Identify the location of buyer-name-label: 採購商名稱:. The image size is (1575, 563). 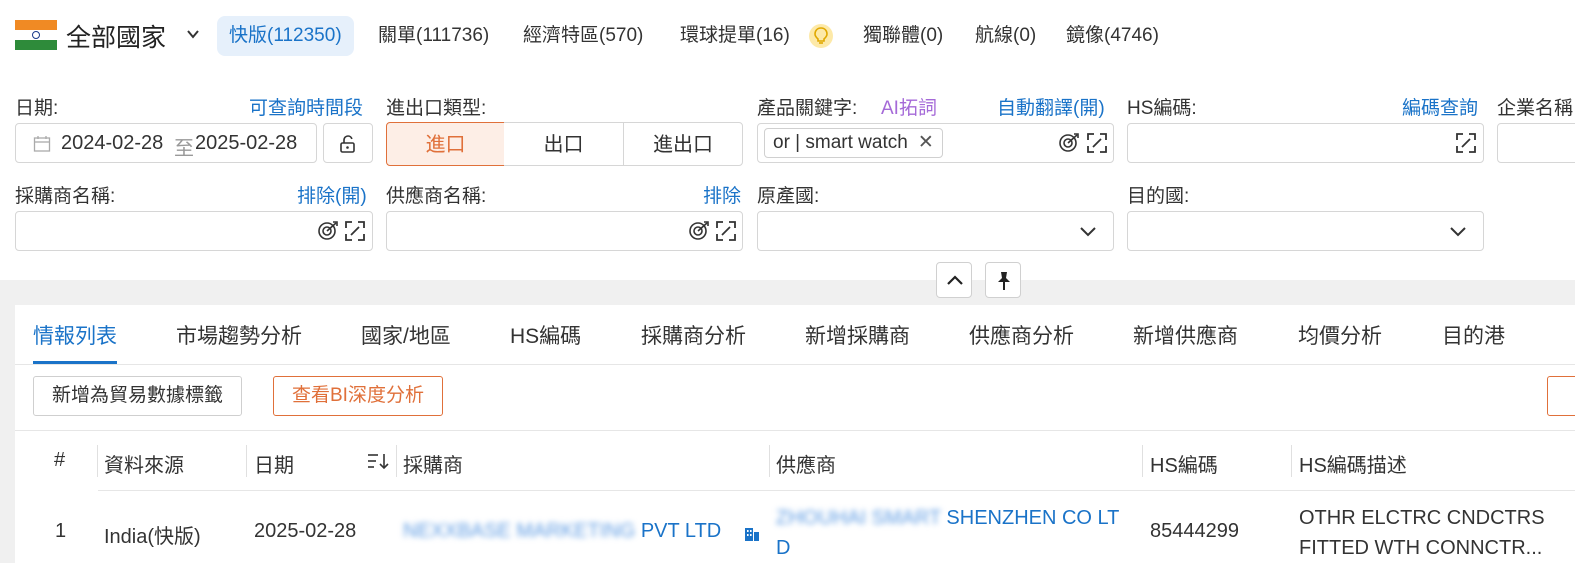
(65, 196).